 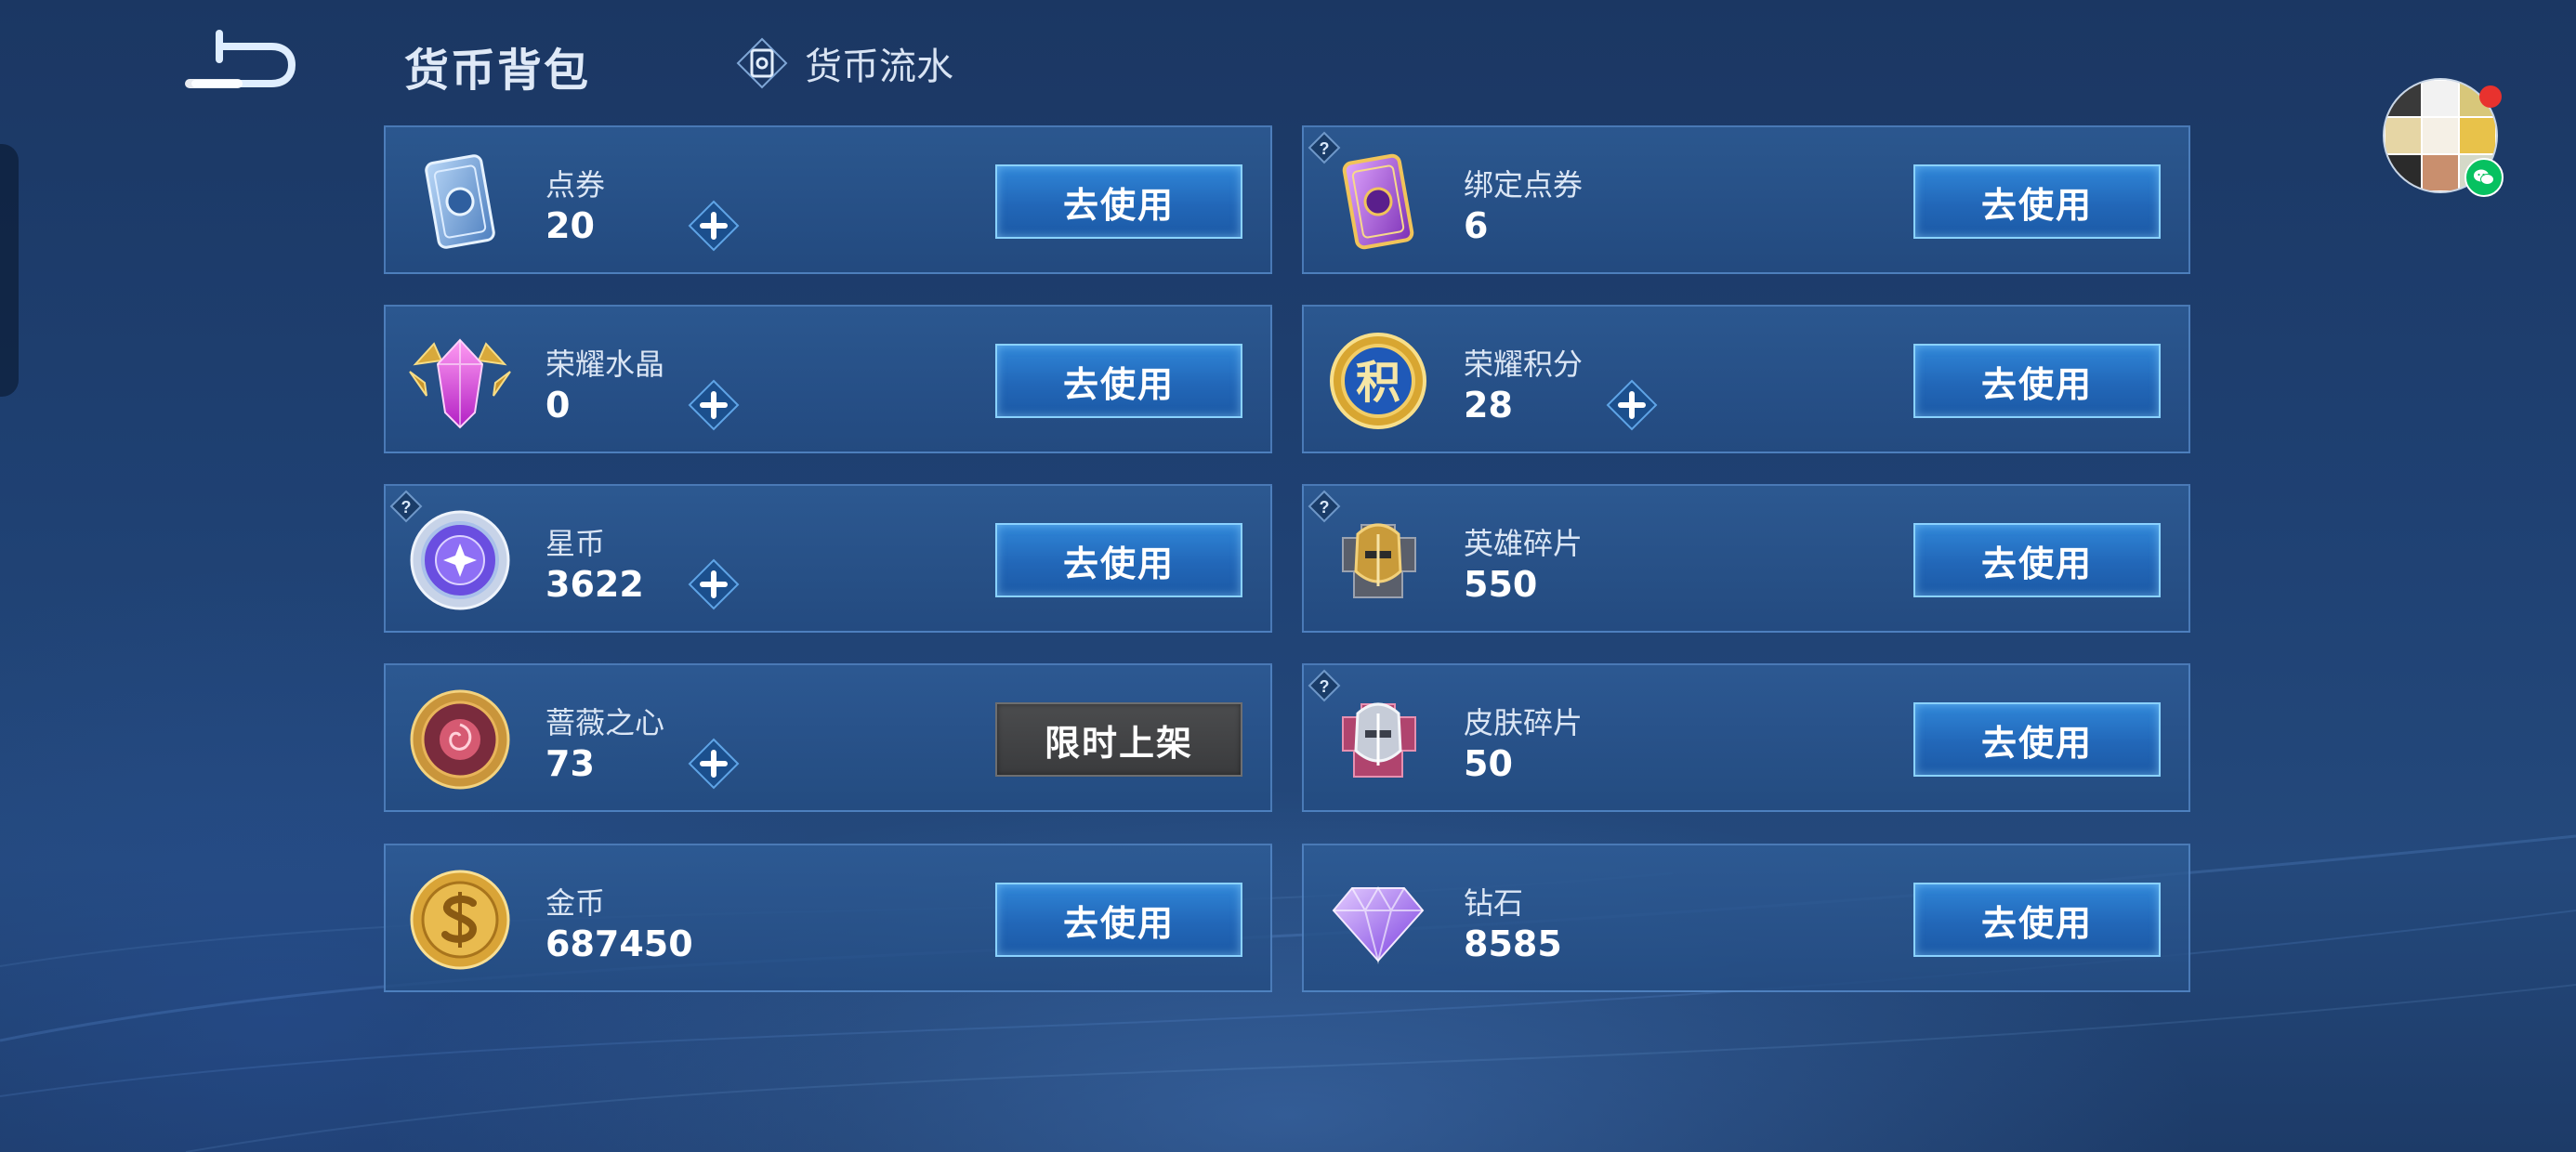 I want to click on currency-card-rose-heart: 蔷薇之心 73 限时上架, so click(x=828, y=737).